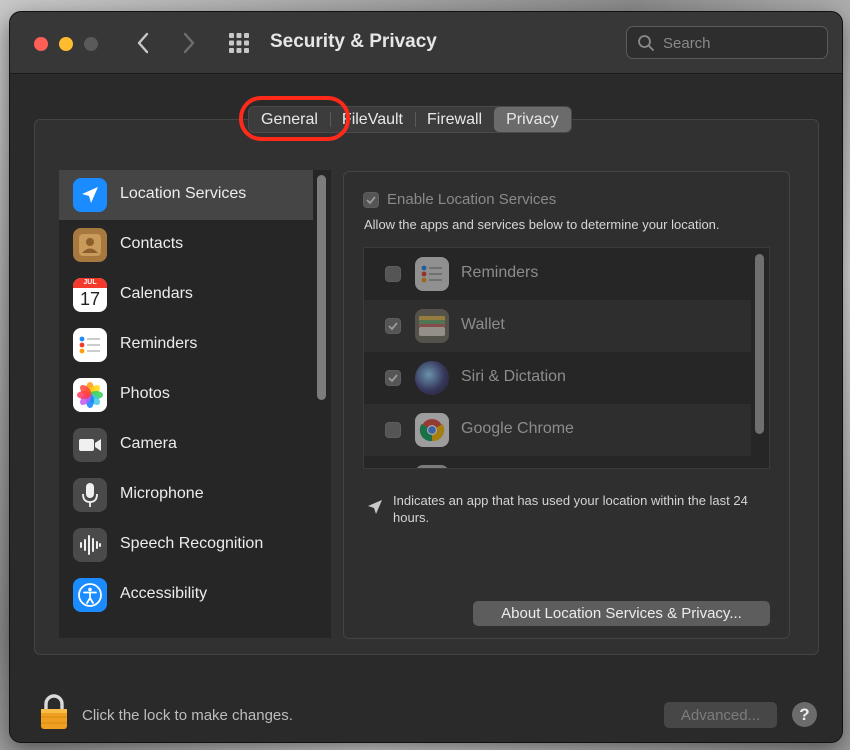  What do you see at coordinates (517, 428) in the screenshot?
I see `app-name: Google Chrome` at bounding box center [517, 428].